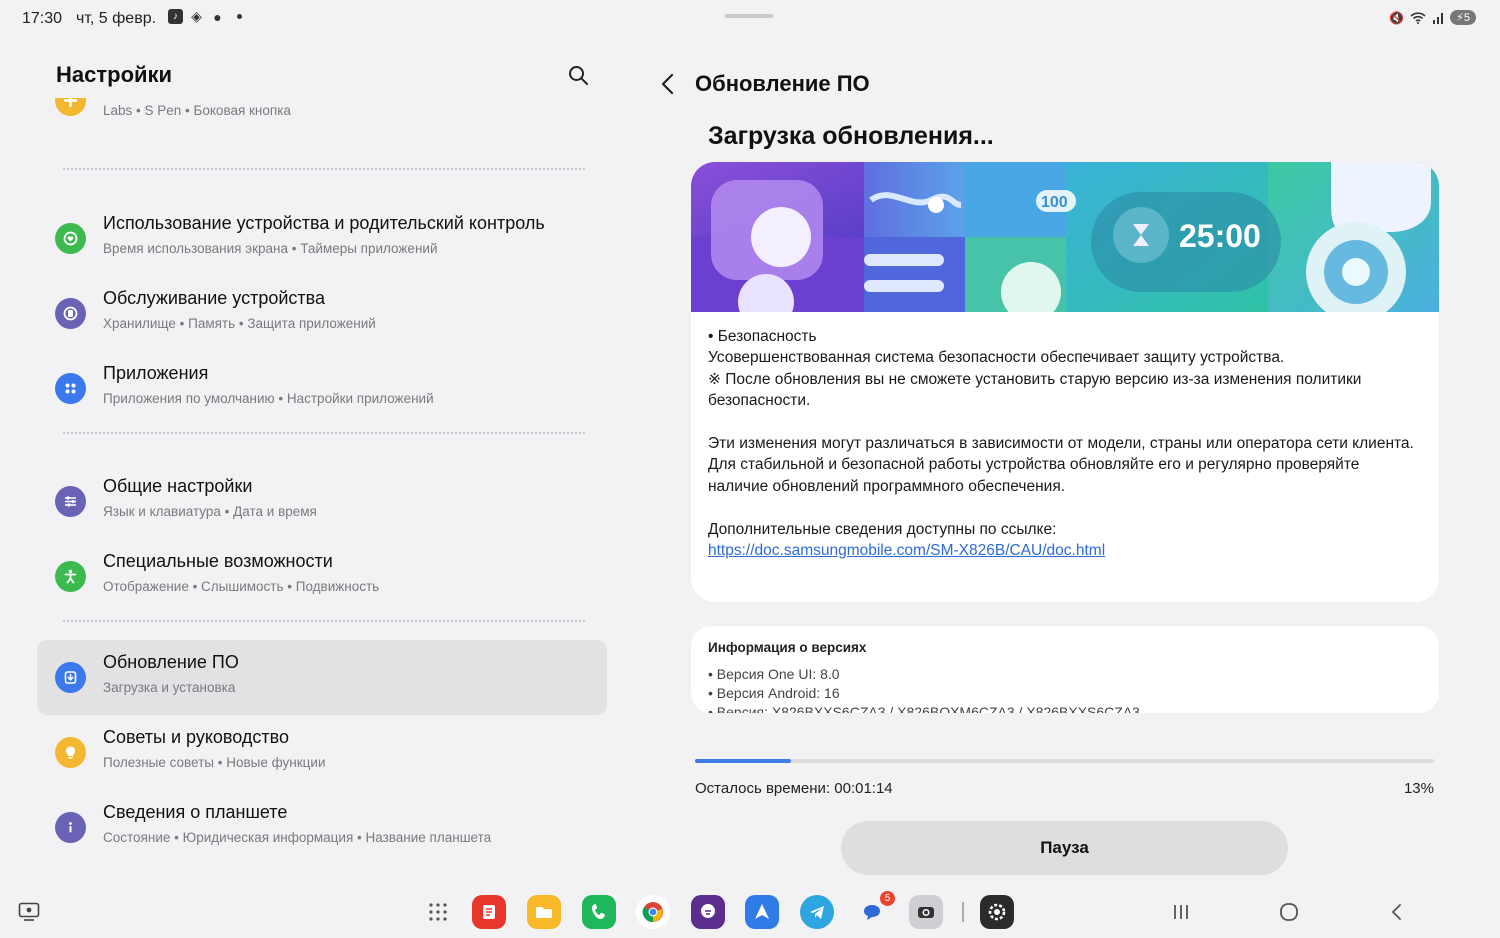 This screenshot has height=938, width=1500. What do you see at coordinates (70, 501) in the screenshot?
I see `sliders-icon` at bounding box center [70, 501].